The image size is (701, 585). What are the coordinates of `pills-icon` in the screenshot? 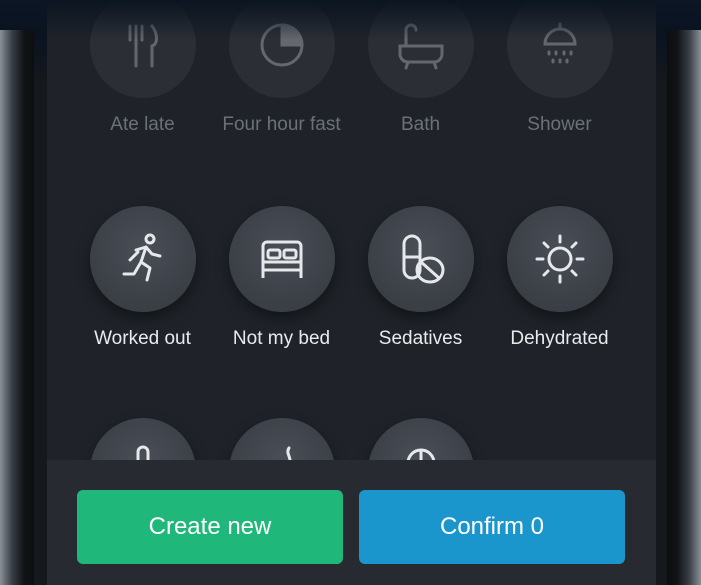 It's located at (423, 259).